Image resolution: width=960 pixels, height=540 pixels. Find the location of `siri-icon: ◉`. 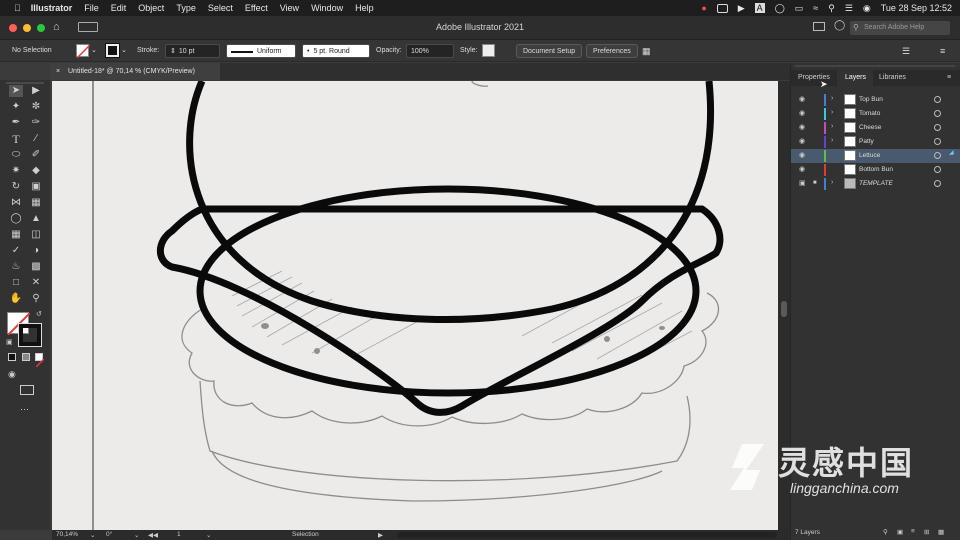

siri-icon: ◉ is located at coordinates (867, 8).